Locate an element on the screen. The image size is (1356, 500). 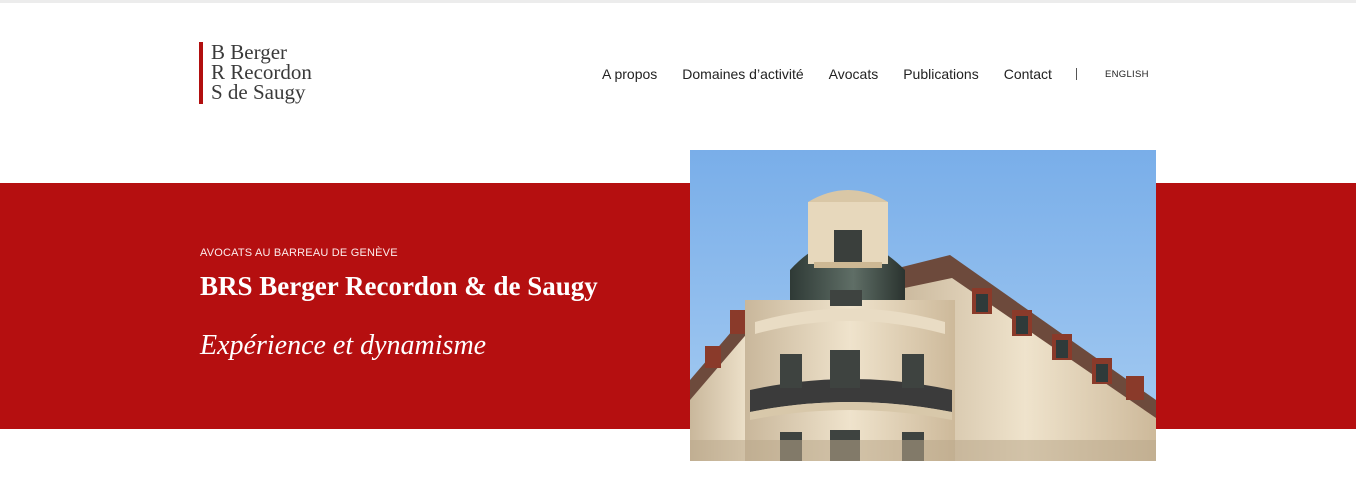
top-border is located at coordinates (678, 1).